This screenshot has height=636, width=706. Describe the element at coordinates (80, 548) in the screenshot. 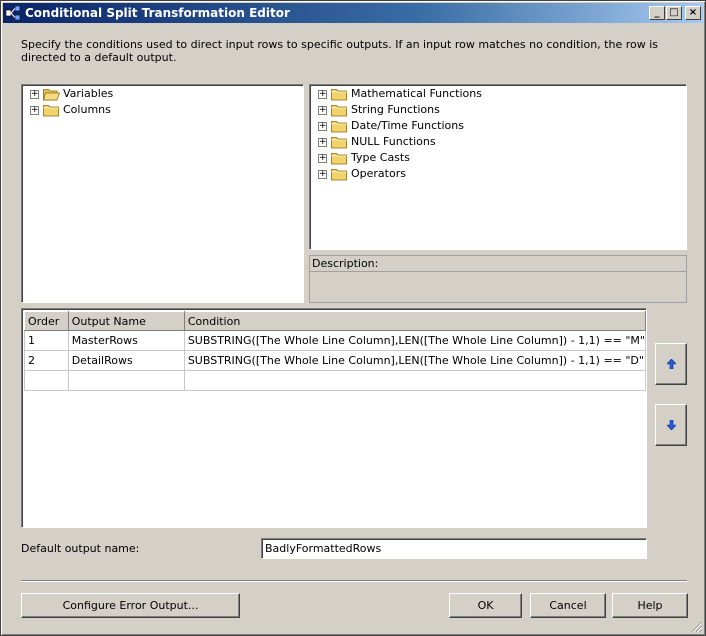

I see `default-output-label: Default output name:` at that location.